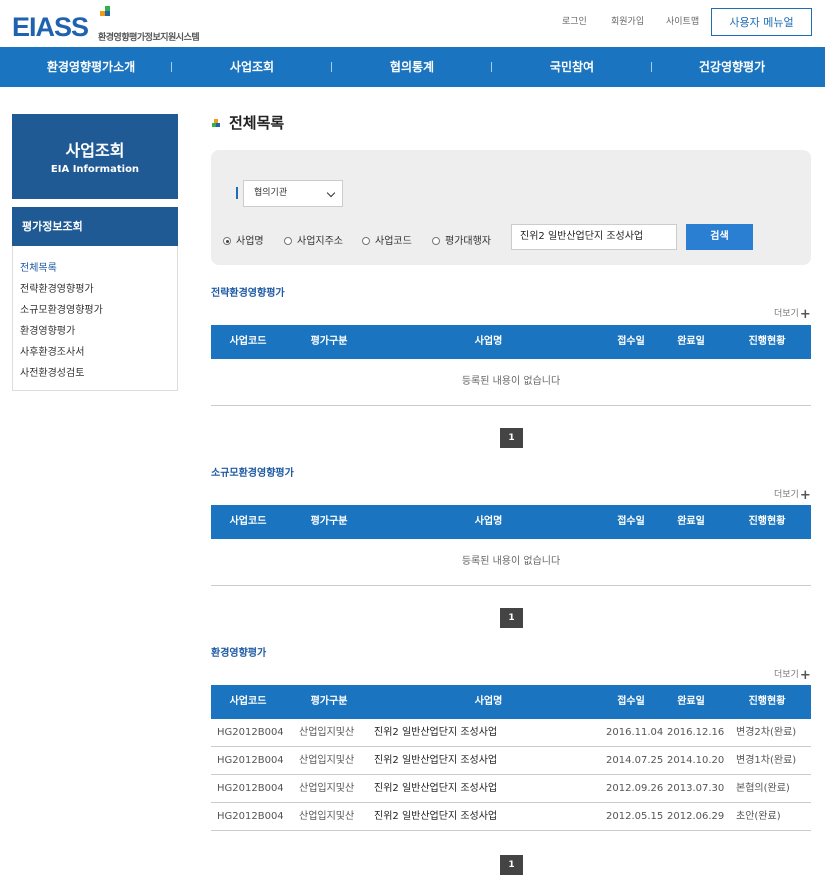 Image resolution: width=825 pixels, height=886 pixels. I want to click on logo-dots-icon, so click(103, 13).